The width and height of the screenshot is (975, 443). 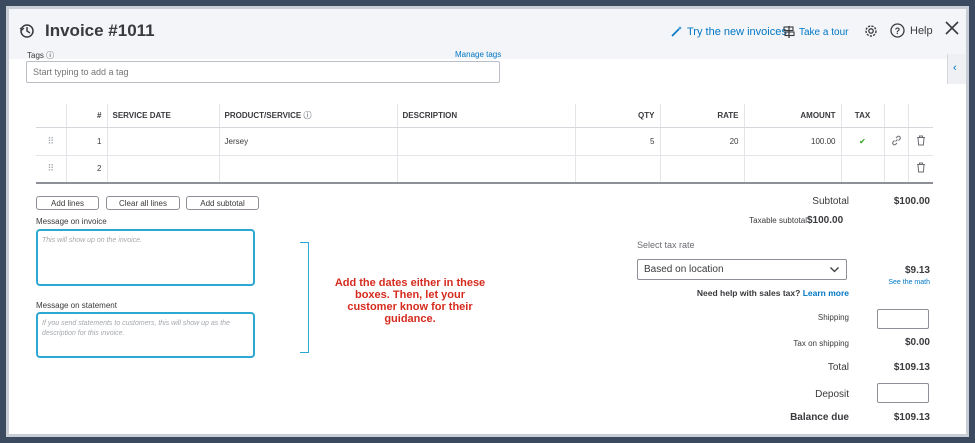 What do you see at coordinates (308, 169) in the screenshot?
I see `product-cell` at bounding box center [308, 169].